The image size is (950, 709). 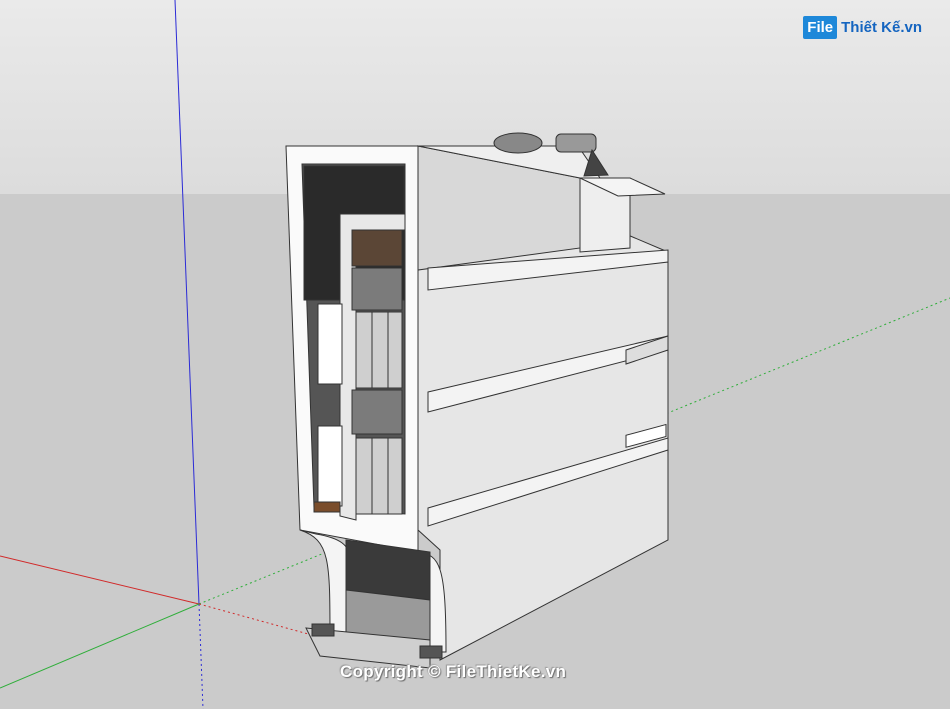 I want to click on site-logo: File Thiết Kế.vn, so click(x=862, y=27).